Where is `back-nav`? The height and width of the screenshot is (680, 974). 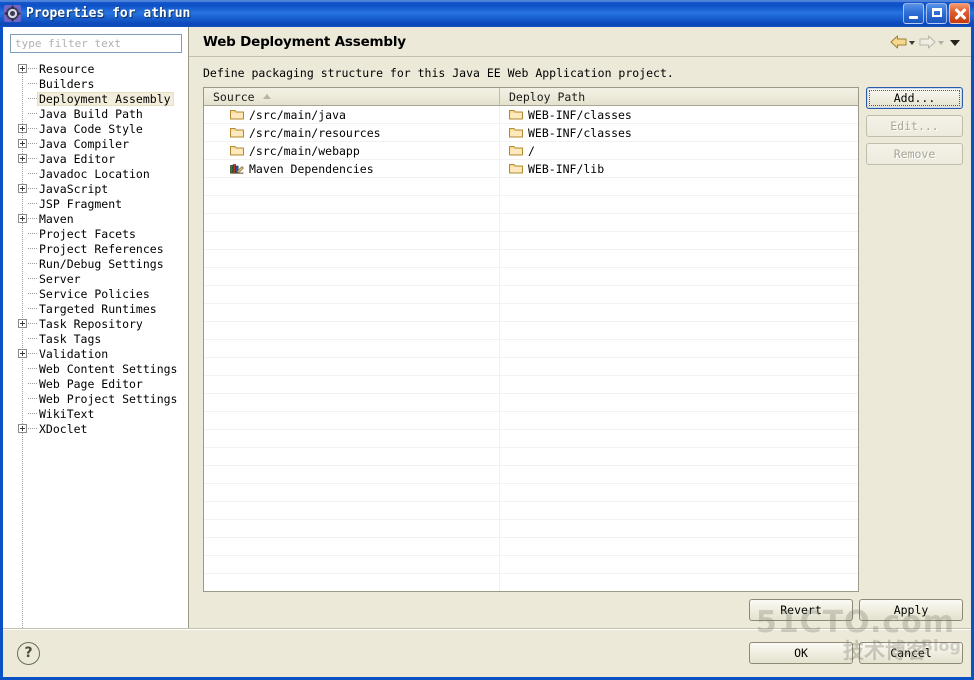
back-nav is located at coordinates (903, 42).